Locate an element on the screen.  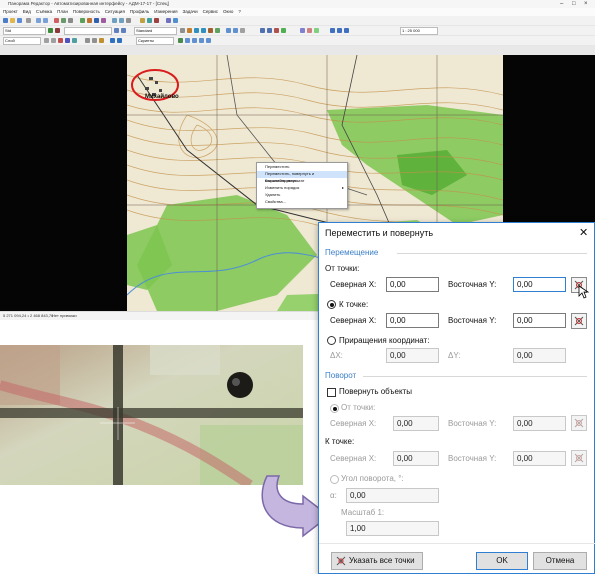
draw-e-icon is located at coordinates (74, 40).